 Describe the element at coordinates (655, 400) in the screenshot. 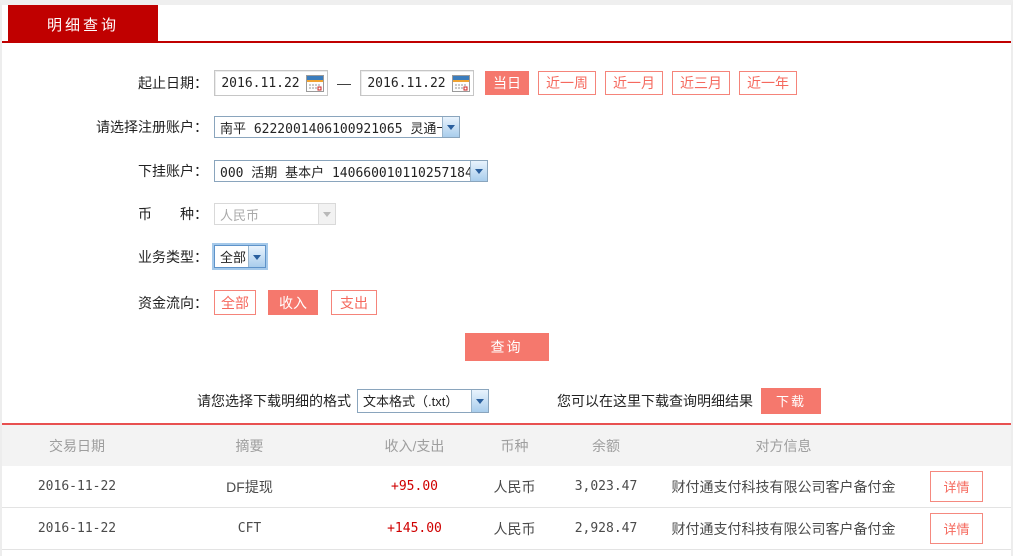

I see `download-hint: 您可以在这里下载查询明细结果` at that location.